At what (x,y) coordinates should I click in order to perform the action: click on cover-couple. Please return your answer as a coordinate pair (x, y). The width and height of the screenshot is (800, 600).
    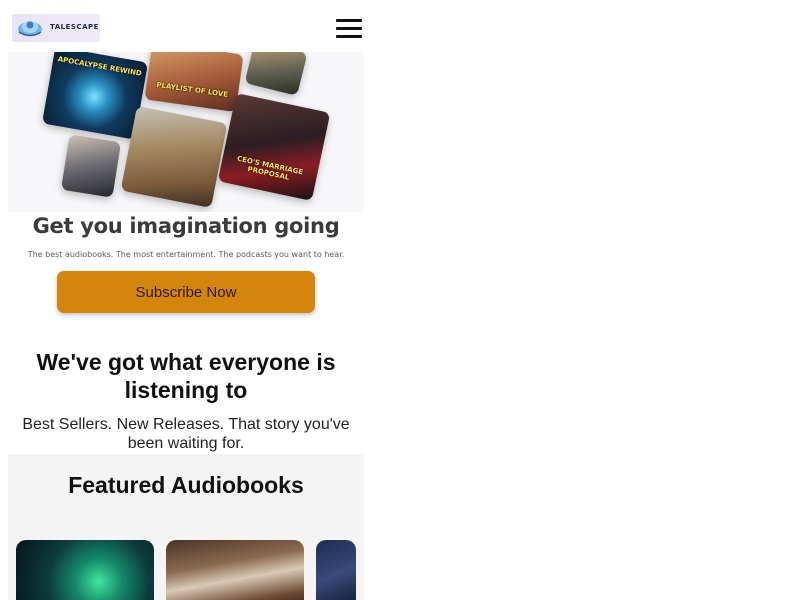
    Looking at the image, I should click on (91, 166).